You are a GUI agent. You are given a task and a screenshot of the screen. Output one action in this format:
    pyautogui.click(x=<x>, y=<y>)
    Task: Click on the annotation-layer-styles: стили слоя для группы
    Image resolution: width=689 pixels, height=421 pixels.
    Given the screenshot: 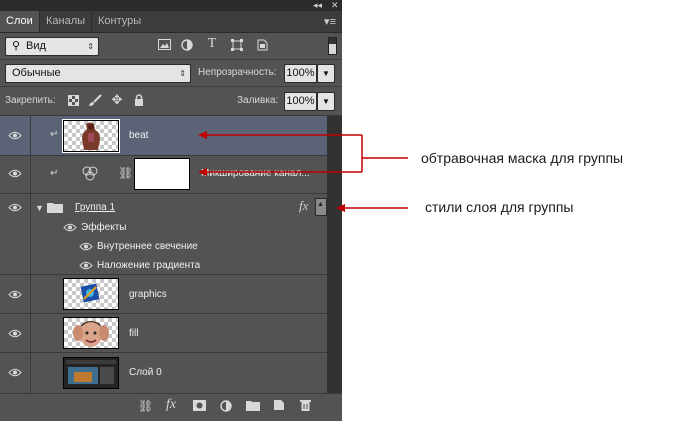 What is the action you would take?
    pyautogui.click(x=499, y=207)
    